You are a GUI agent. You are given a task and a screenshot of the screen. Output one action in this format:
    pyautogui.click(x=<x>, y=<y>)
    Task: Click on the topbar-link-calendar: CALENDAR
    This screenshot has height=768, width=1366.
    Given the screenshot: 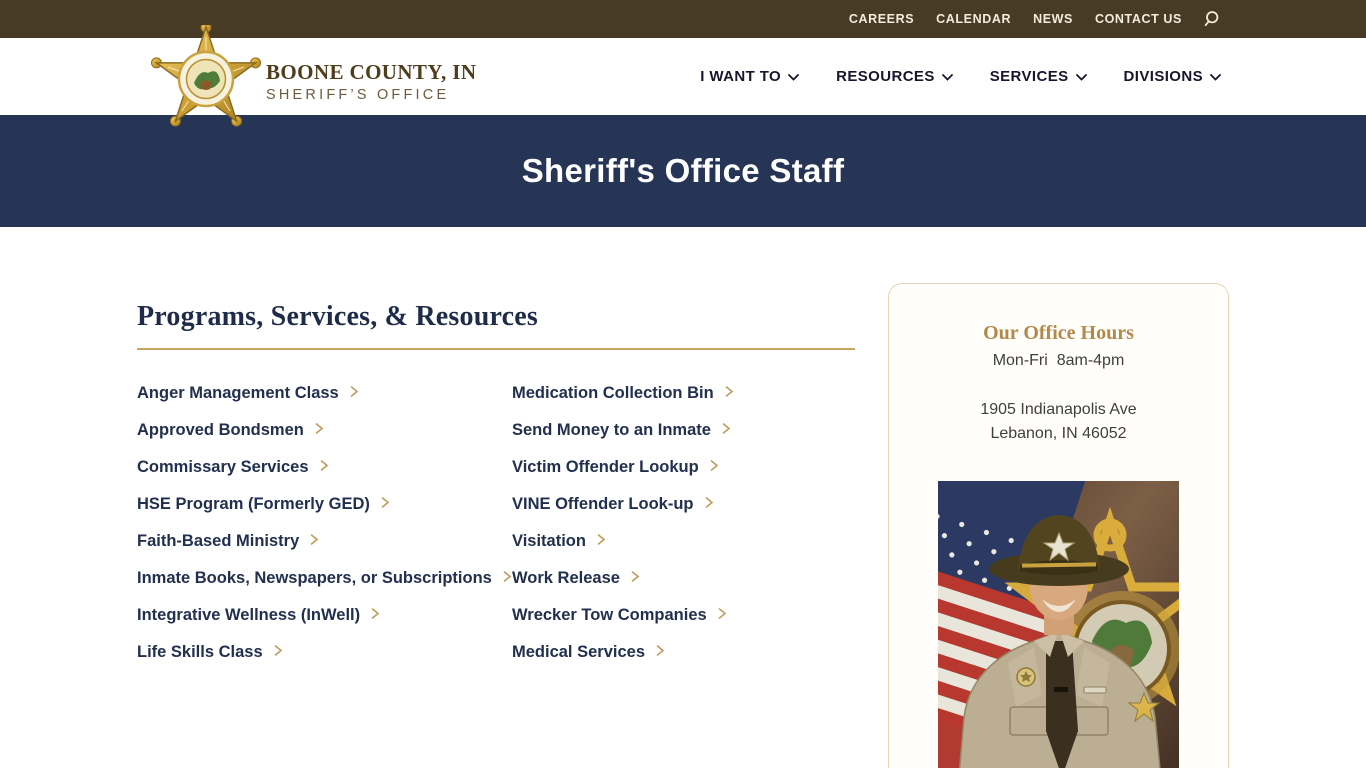 What is the action you would take?
    pyautogui.click(x=973, y=19)
    